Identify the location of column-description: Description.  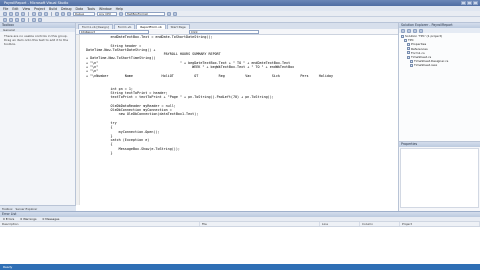
(100, 224).